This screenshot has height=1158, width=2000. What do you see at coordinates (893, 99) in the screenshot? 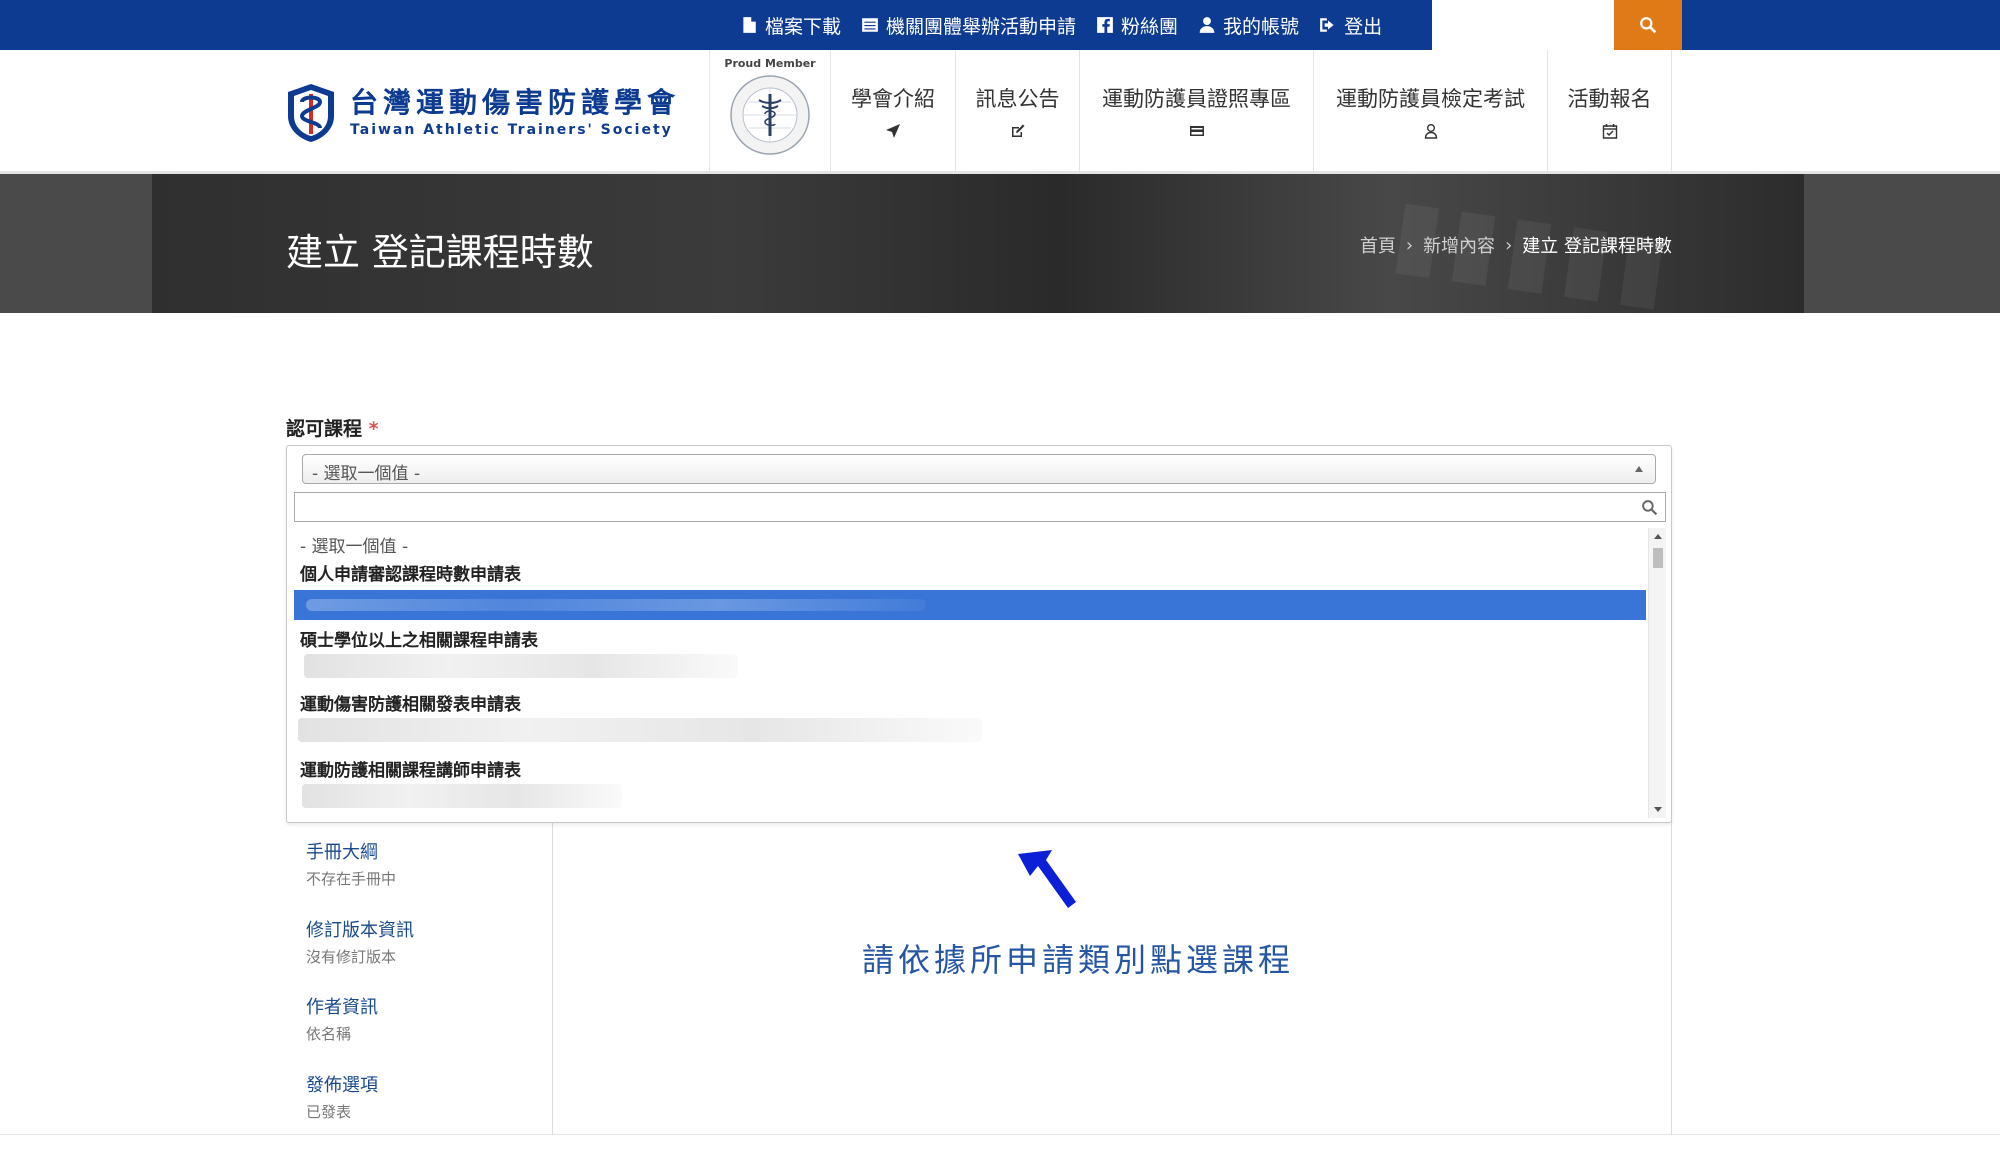
I see `nav-item-label: 學會介紹` at bounding box center [893, 99].